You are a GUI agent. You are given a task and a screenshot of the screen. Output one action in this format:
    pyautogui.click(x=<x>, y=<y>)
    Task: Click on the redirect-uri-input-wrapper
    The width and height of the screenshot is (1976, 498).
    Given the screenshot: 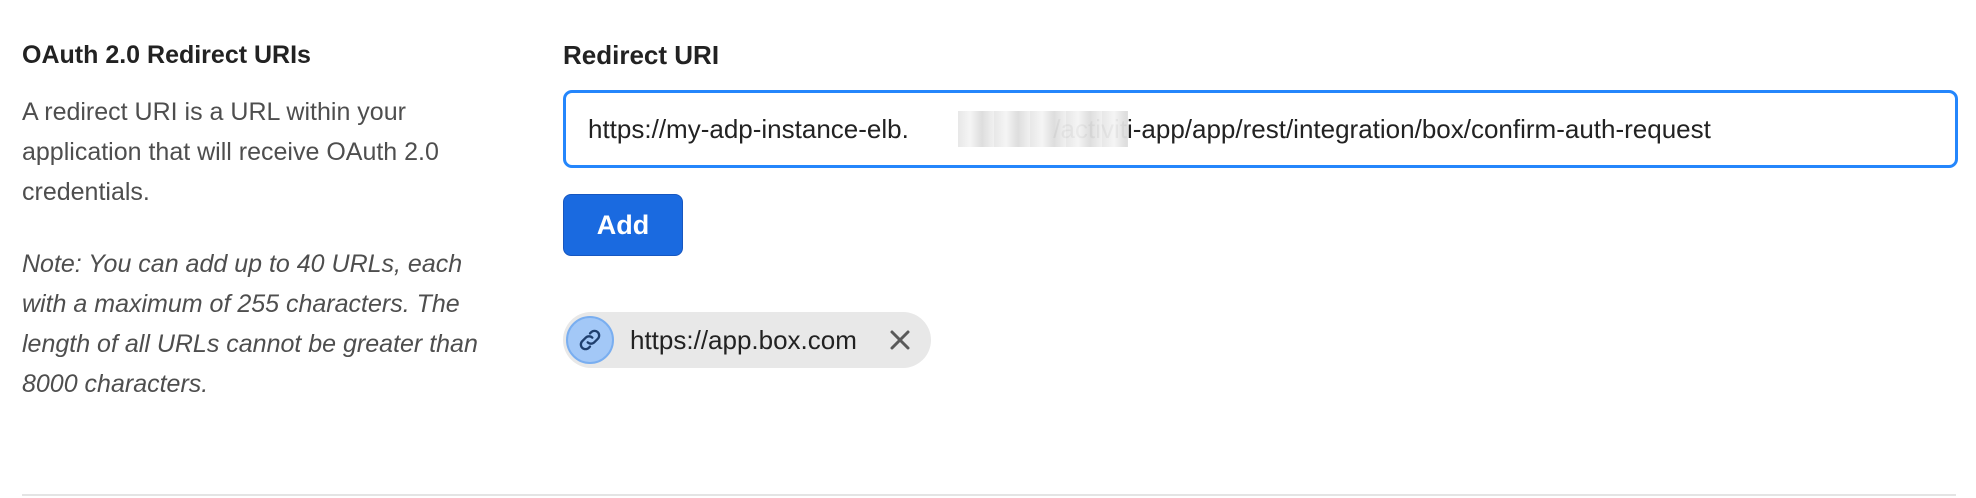 What is the action you would take?
    pyautogui.click(x=1260, y=129)
    